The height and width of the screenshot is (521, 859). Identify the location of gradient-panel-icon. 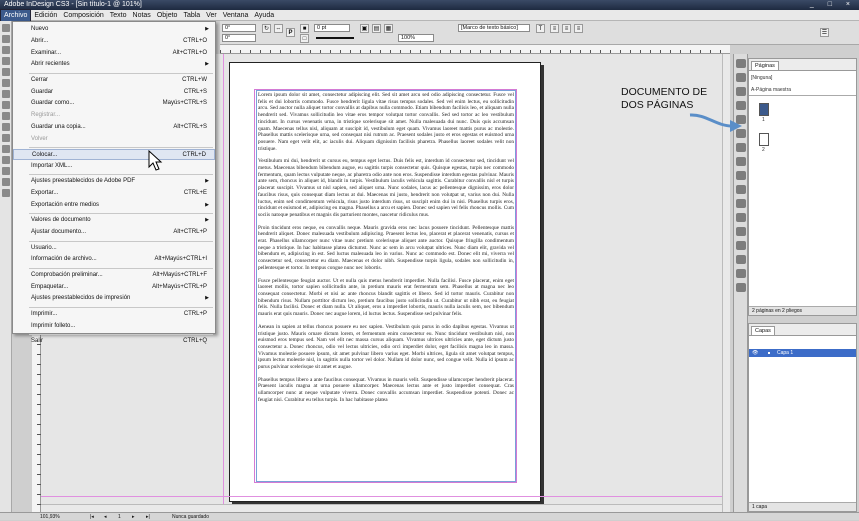
(740, 147).